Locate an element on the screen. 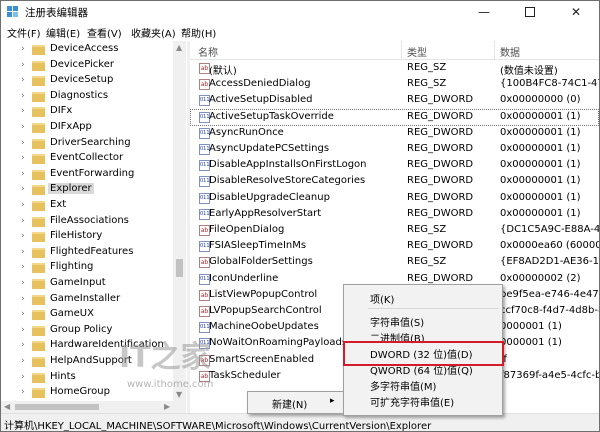  tree-scroll-thumb is located at coordinates (179, 268).